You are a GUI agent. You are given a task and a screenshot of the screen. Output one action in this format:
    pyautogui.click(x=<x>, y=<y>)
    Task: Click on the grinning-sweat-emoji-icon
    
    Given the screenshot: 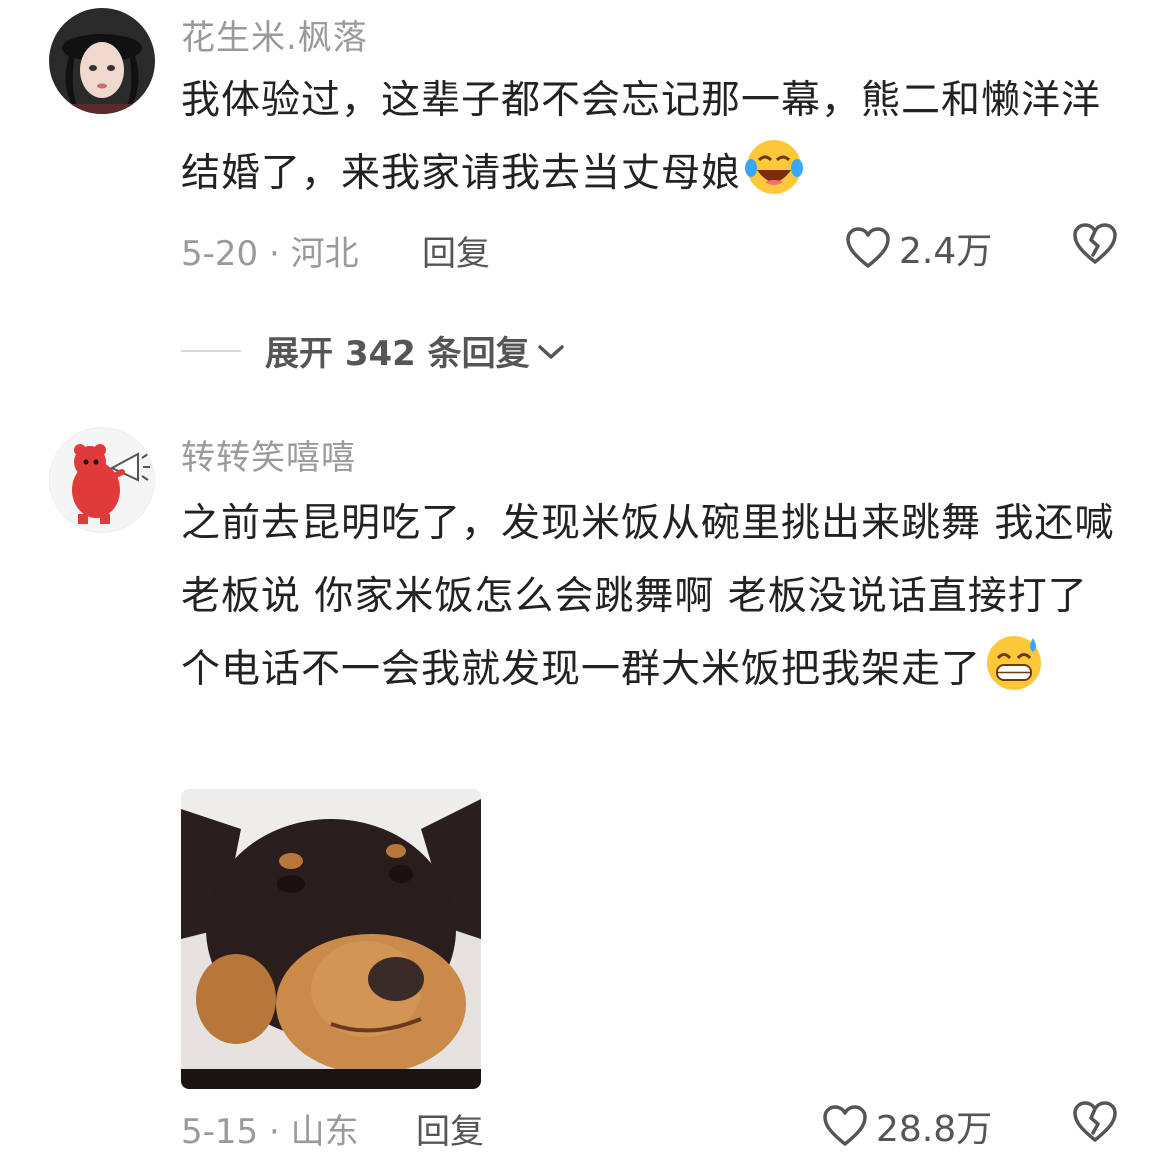 What is the action you would take?
    pyautogui.click(x=1014, y=663)
    